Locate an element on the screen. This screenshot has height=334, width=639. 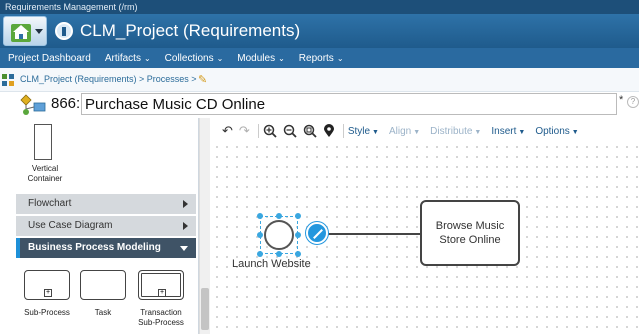
artifact-name-field is located at coordinates (349, 104).